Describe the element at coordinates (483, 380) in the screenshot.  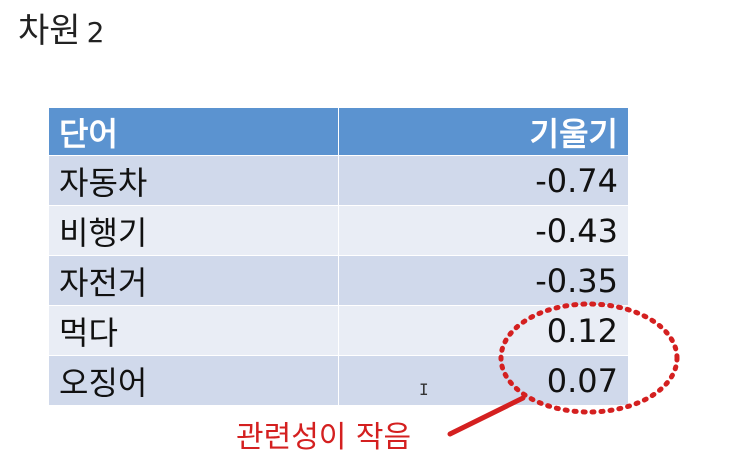
I see `cell-slope: 0.07` at that location.